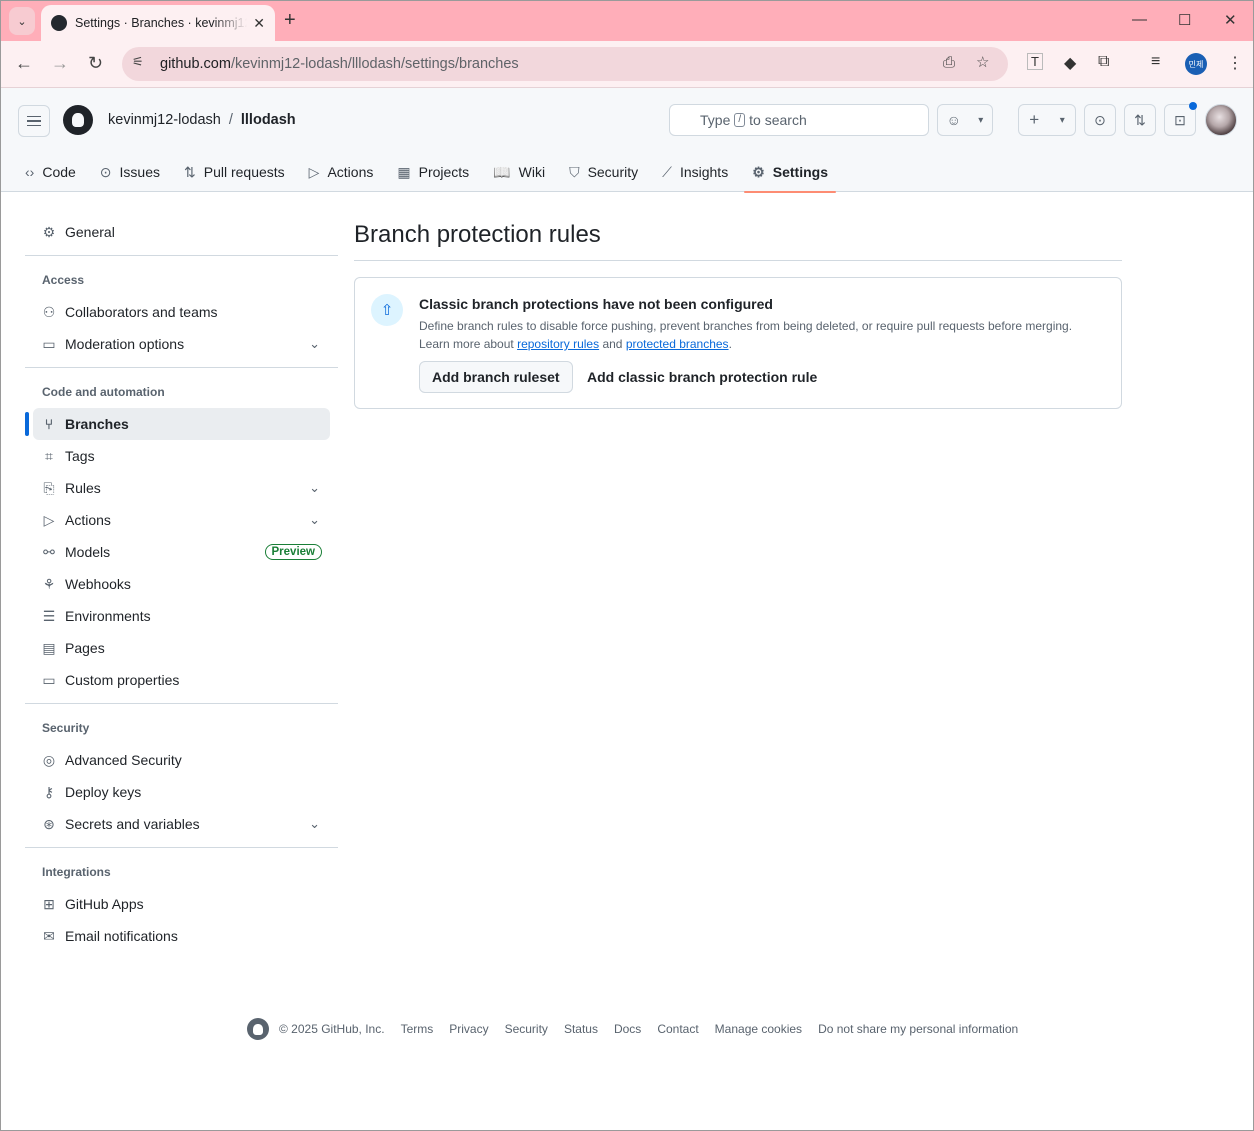  I want to click on pull-requests-button: ⇅, so click(1140, 120).